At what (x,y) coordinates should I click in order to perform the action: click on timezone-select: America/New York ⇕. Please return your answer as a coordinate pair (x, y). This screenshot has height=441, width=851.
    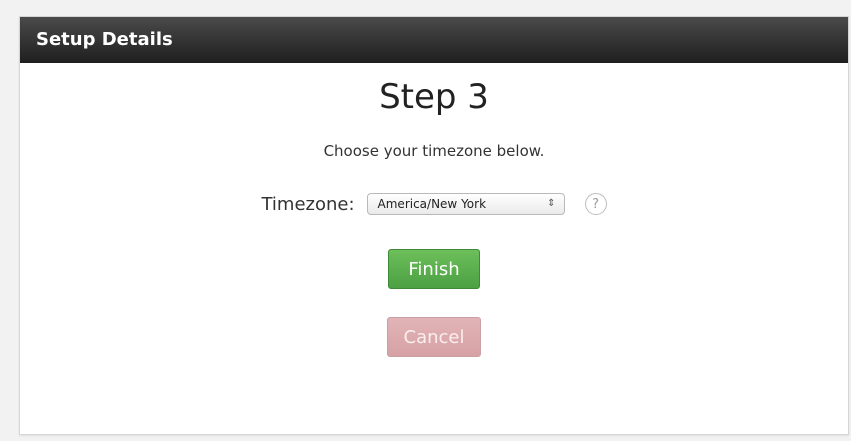
    Looking at the image, I should click on (465, 204).